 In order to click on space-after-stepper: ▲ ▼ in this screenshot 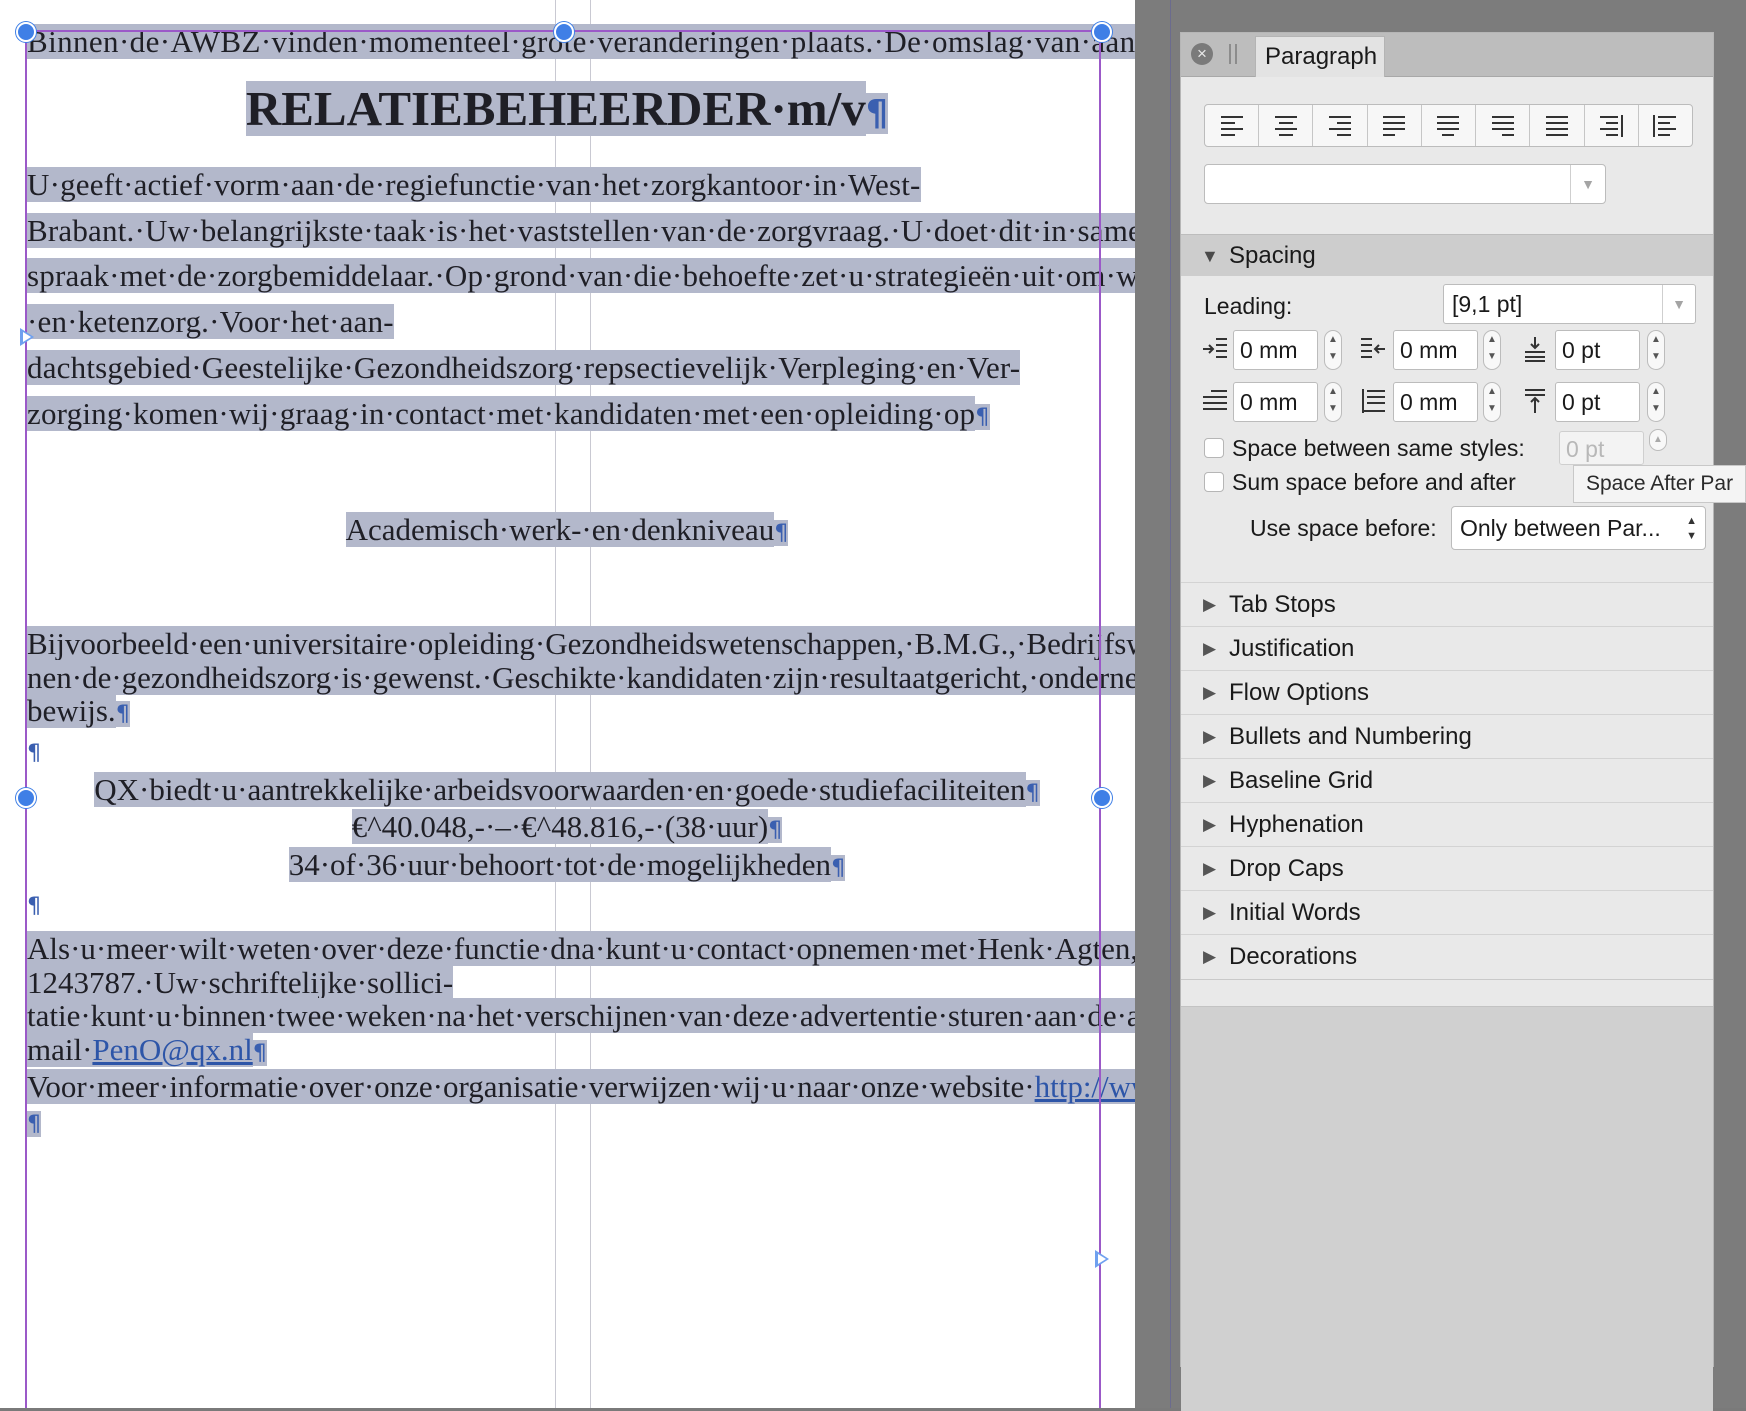, I will do `click(1656, 402)`.